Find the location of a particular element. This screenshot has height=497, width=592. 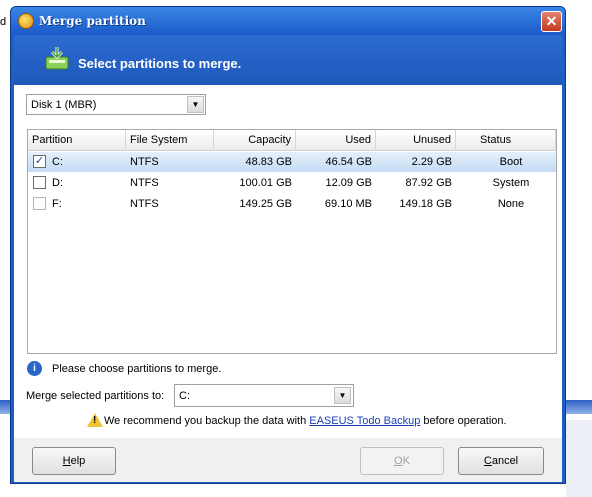

merge-target-dropdown-arrow-icon: ▼ is located at coordinates (342, 395).